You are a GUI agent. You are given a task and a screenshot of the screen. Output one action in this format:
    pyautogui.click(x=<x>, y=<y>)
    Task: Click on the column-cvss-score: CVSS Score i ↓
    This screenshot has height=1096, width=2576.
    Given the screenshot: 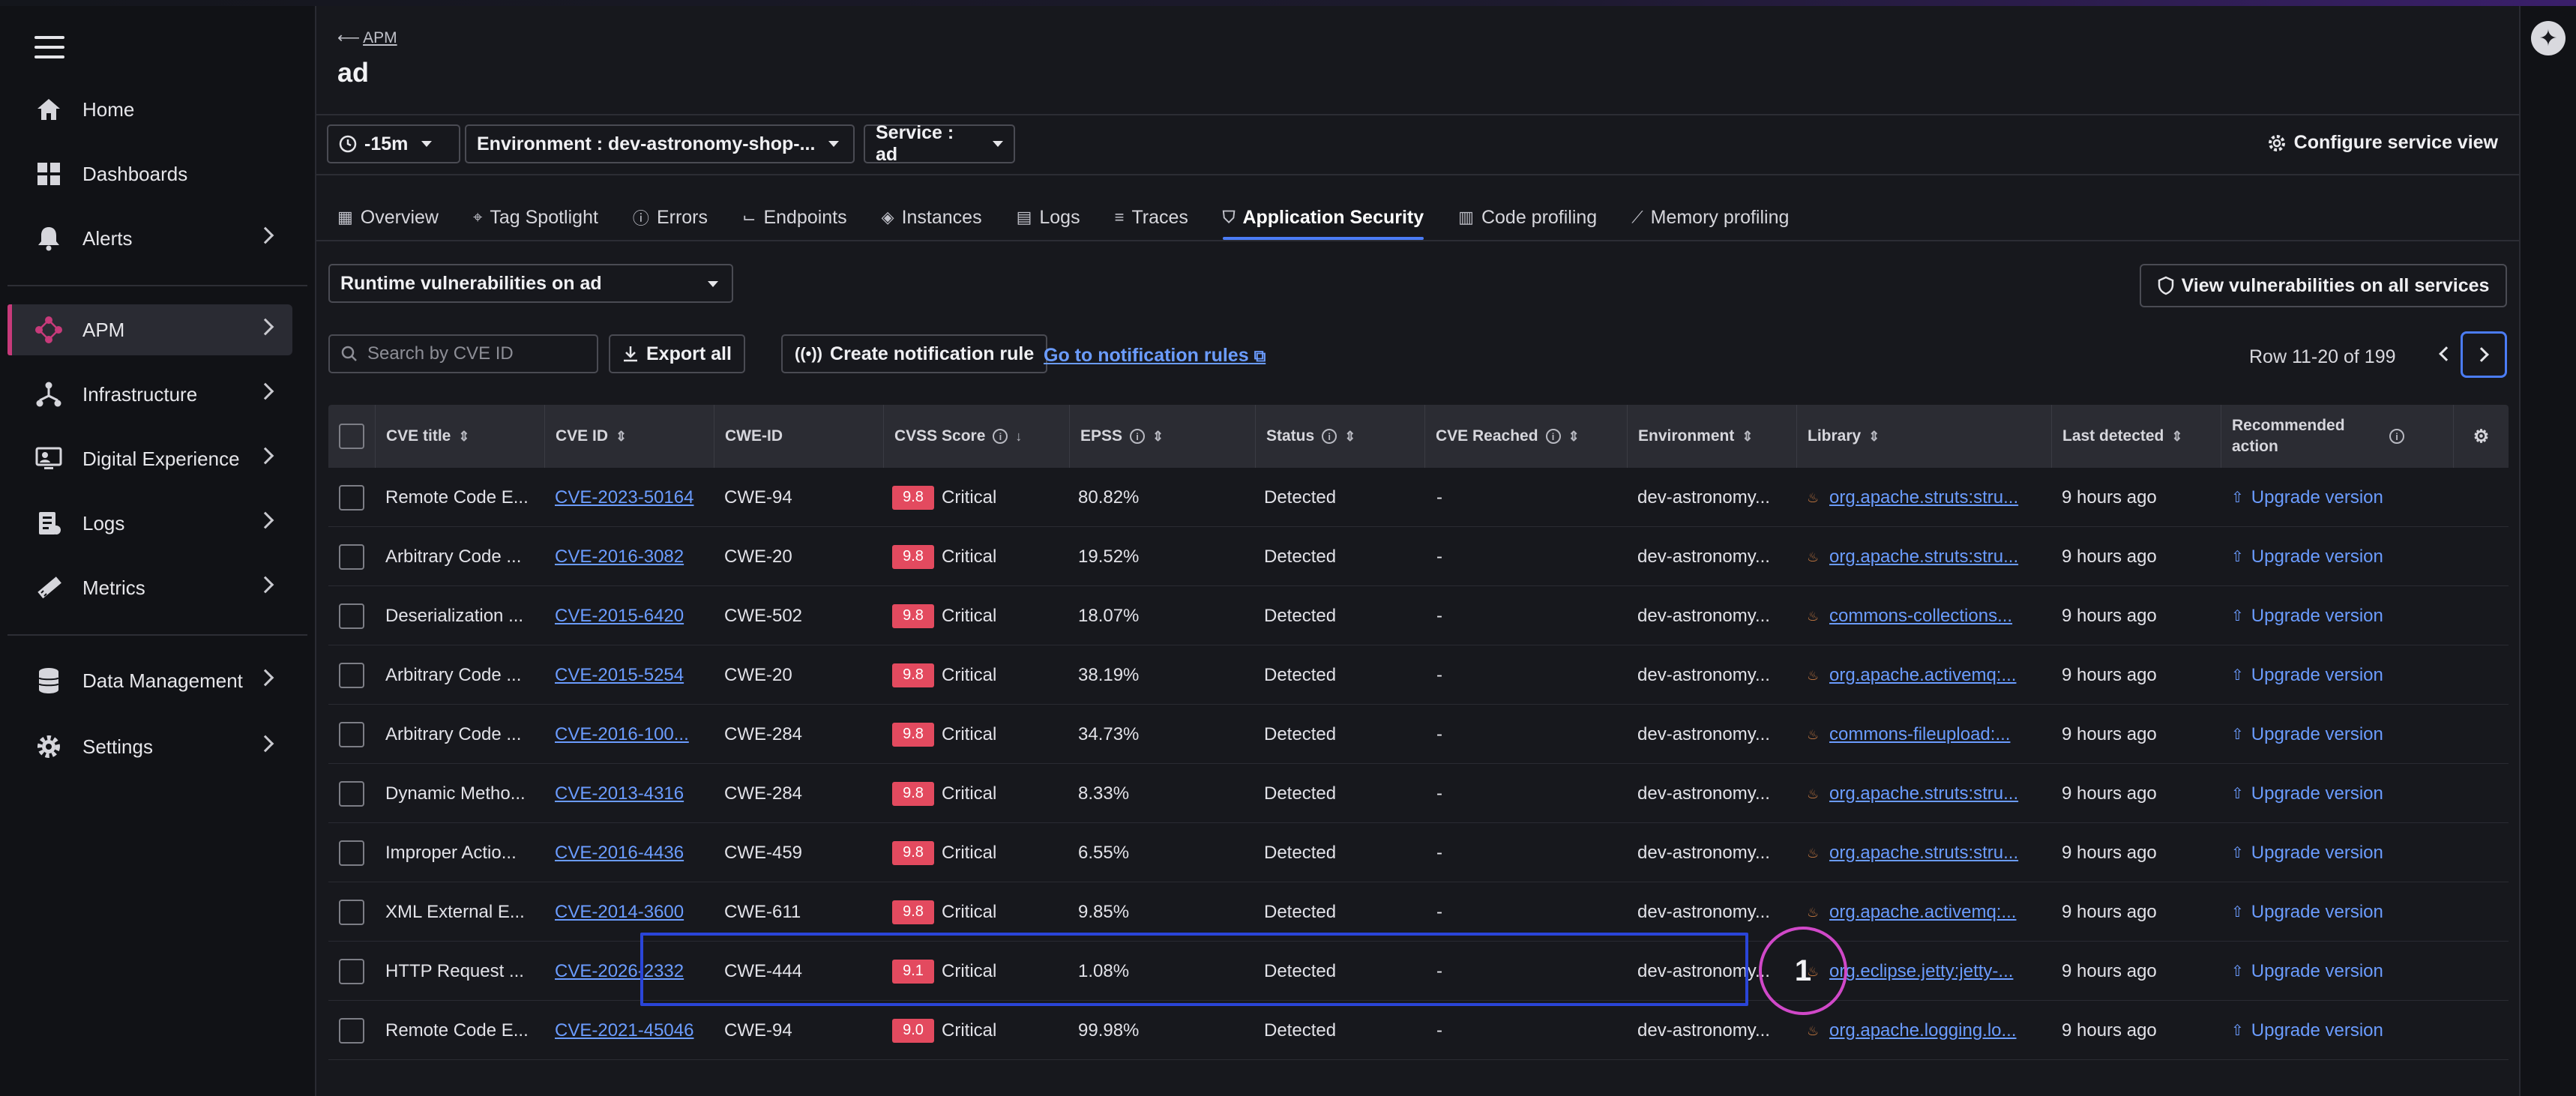 What is the action you would take?
    pyautogui.click(x=976, y=436)
    